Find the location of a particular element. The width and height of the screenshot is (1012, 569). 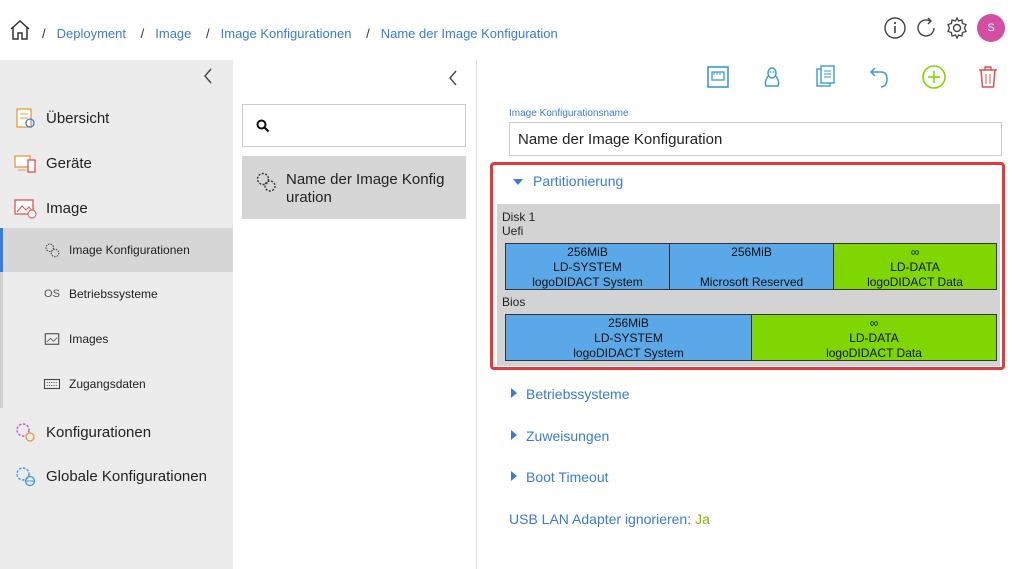

gear-icon is located at coordinates (957, 28).